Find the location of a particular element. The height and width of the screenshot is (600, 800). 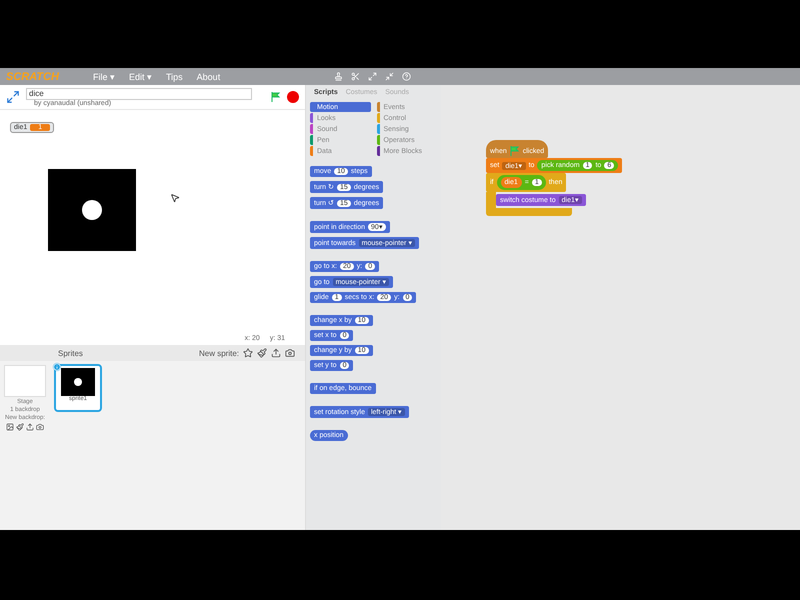

project-title-field: dice is located at coordinates (139, 94).